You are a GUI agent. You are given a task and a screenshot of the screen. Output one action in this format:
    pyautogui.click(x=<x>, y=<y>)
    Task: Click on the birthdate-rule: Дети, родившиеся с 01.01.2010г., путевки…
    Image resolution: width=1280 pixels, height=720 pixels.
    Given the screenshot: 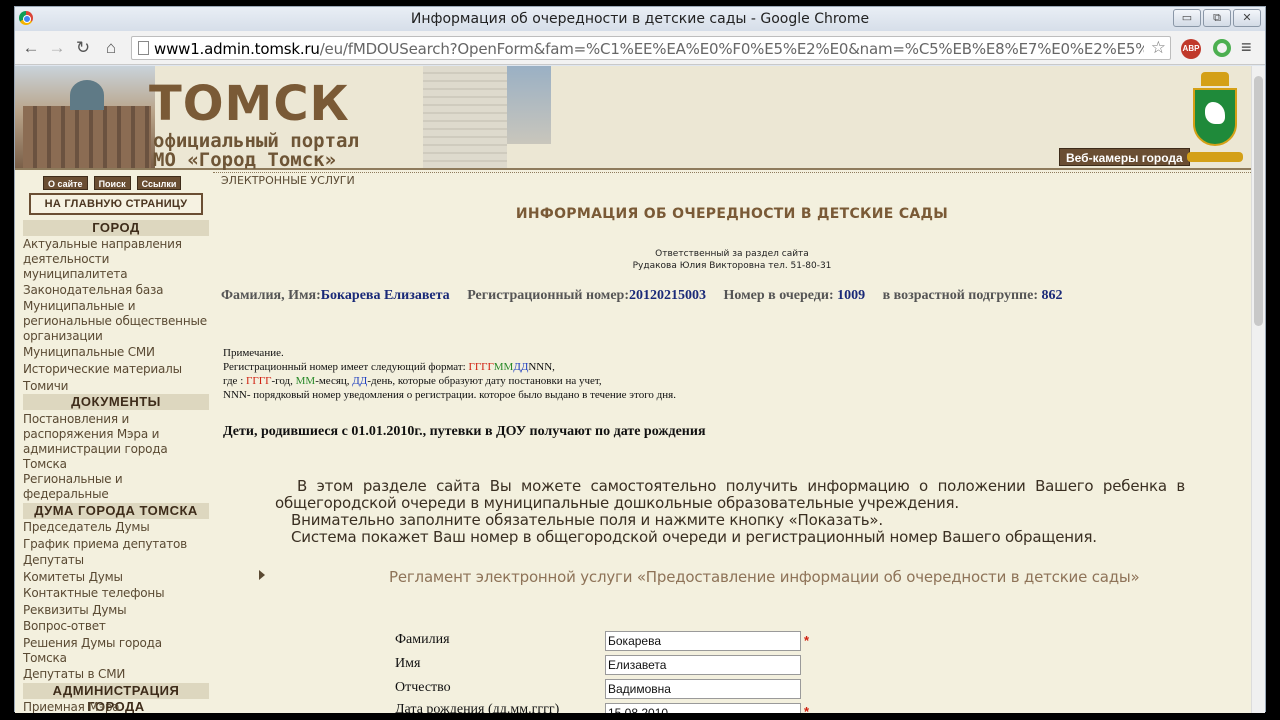 What is the action you would take?
    pyautogui.click(x=464, y=431)
    